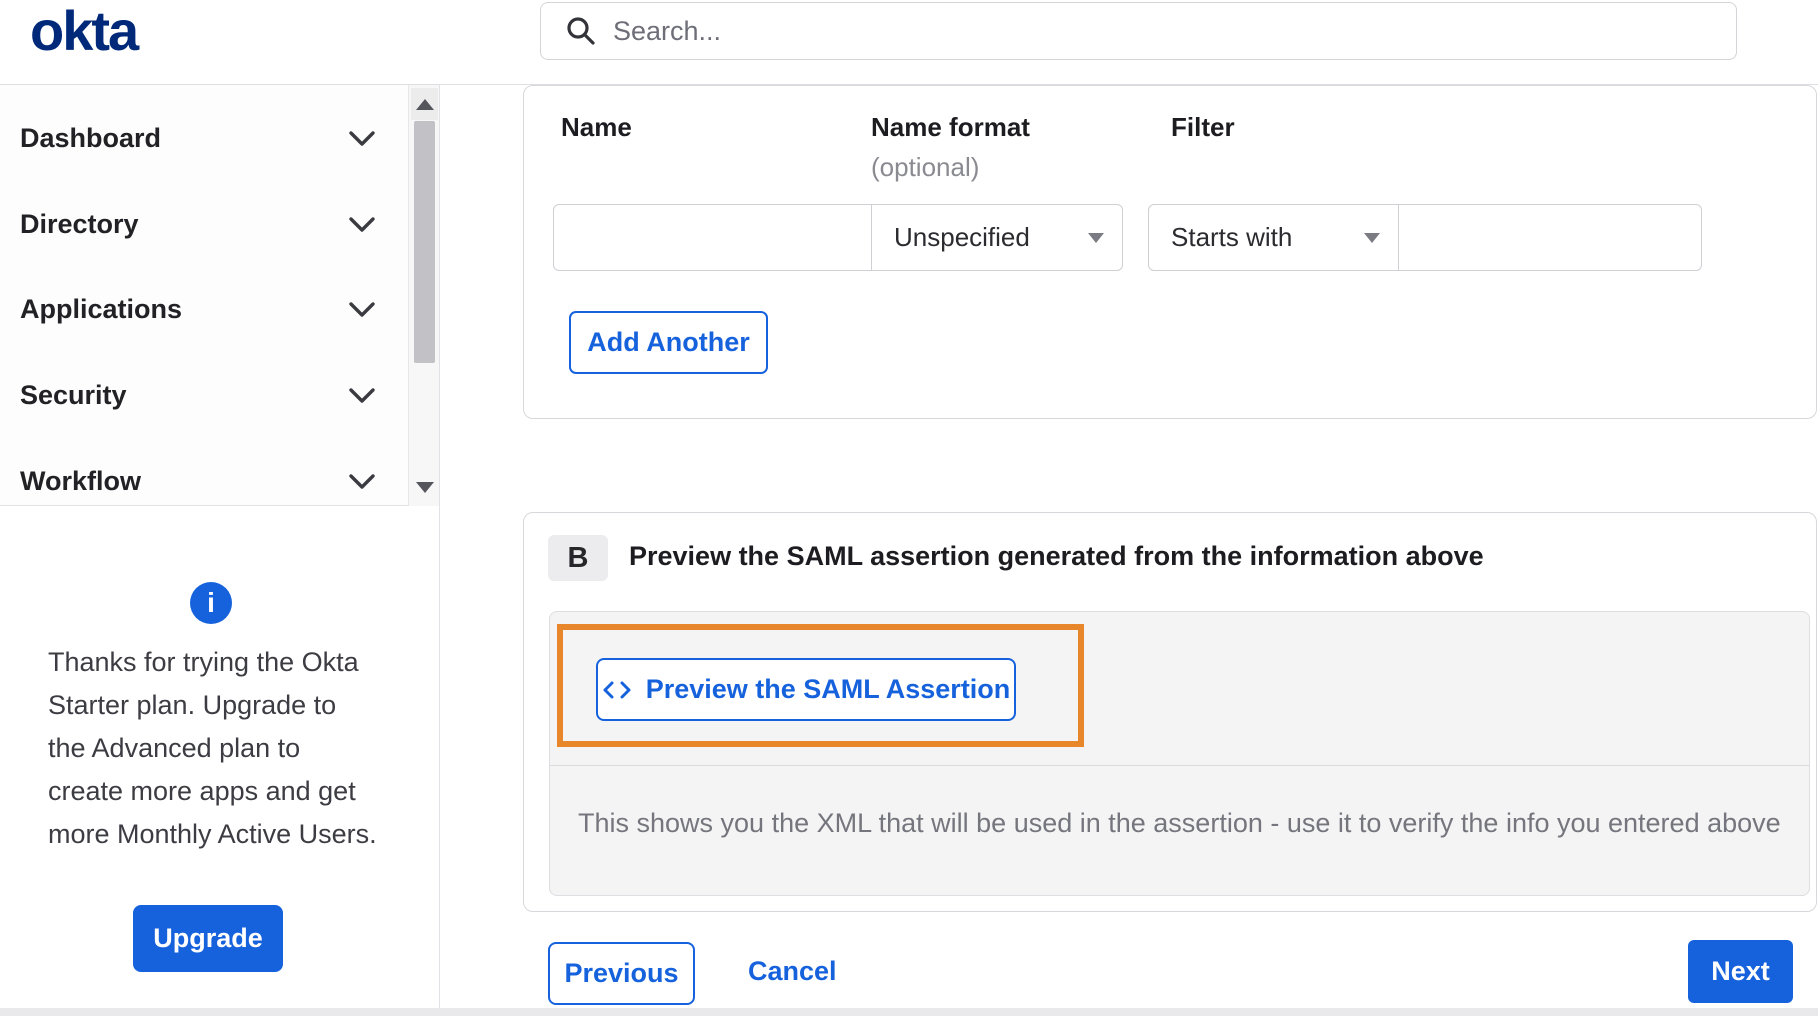  I want to click on cancel-link: Cancel, so click(792, 971).